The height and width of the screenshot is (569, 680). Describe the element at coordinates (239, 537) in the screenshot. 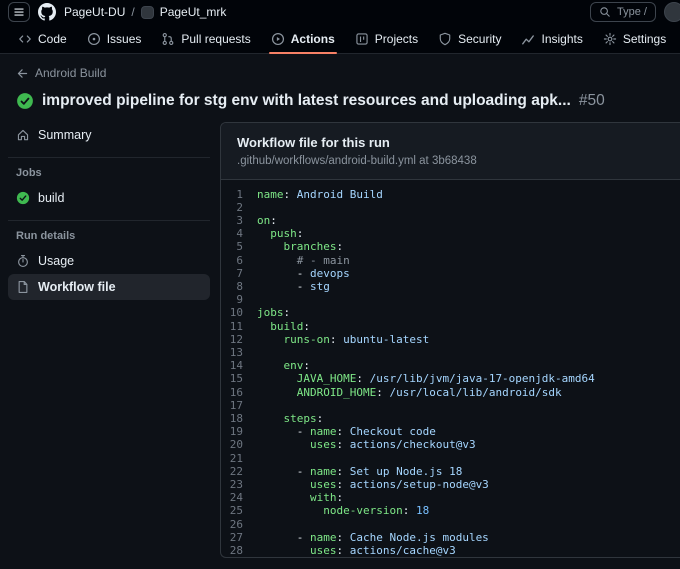

I see `line-number: 27` at that location.